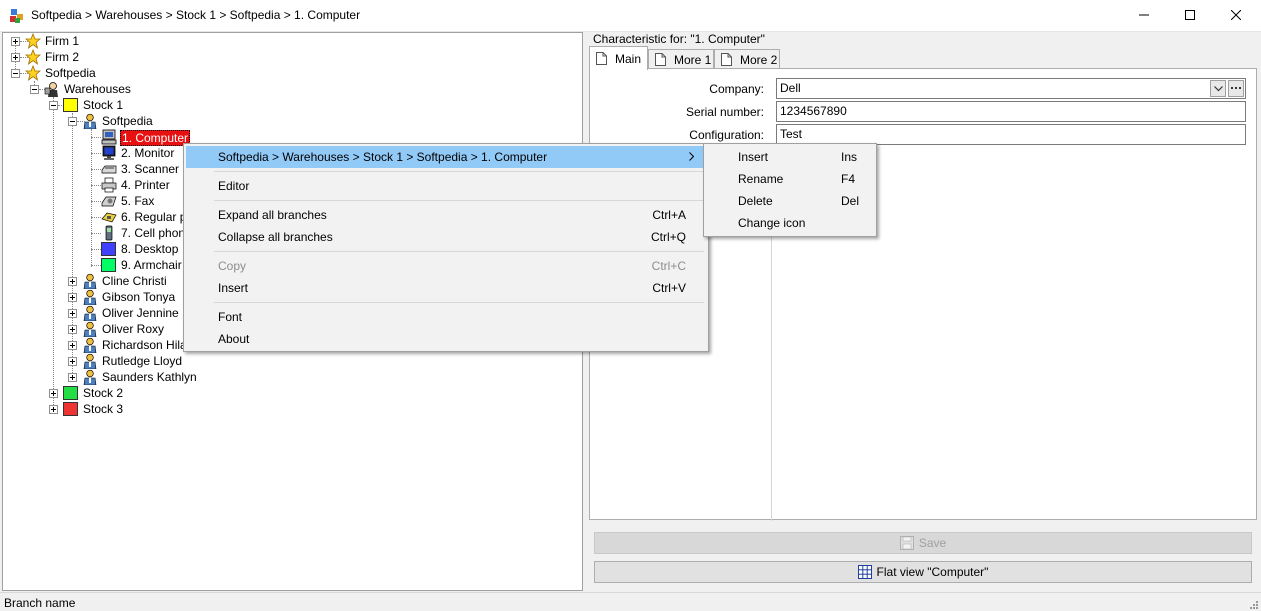  What do you see at coordinates (446, 339) in the screenshot?
I see `menu-item-about: About` at bounding box center [446, 339].